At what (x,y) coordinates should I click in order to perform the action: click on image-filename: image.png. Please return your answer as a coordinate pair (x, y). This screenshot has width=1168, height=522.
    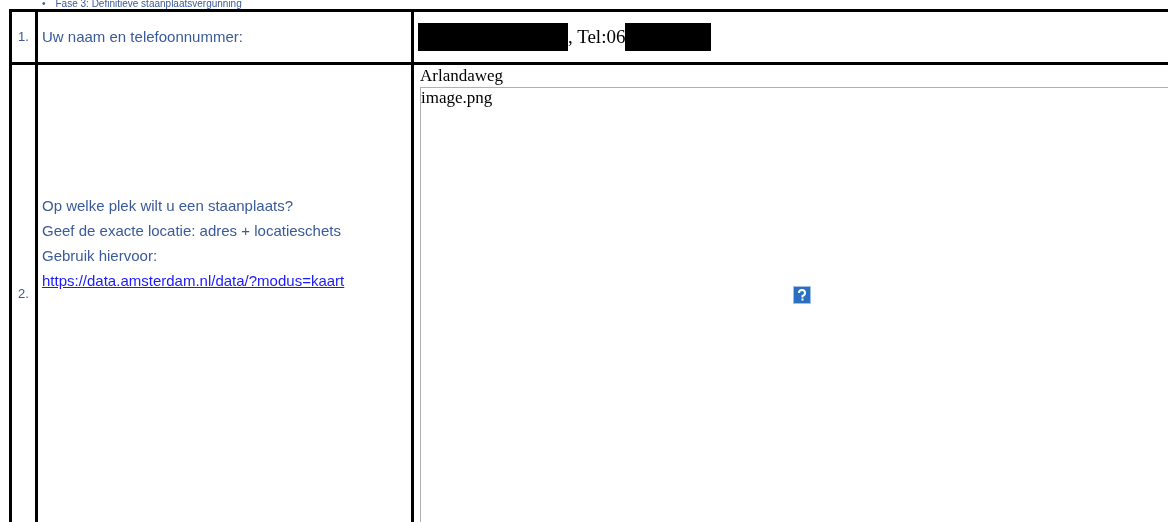
    Looking at the image, I should click on (457, 98).